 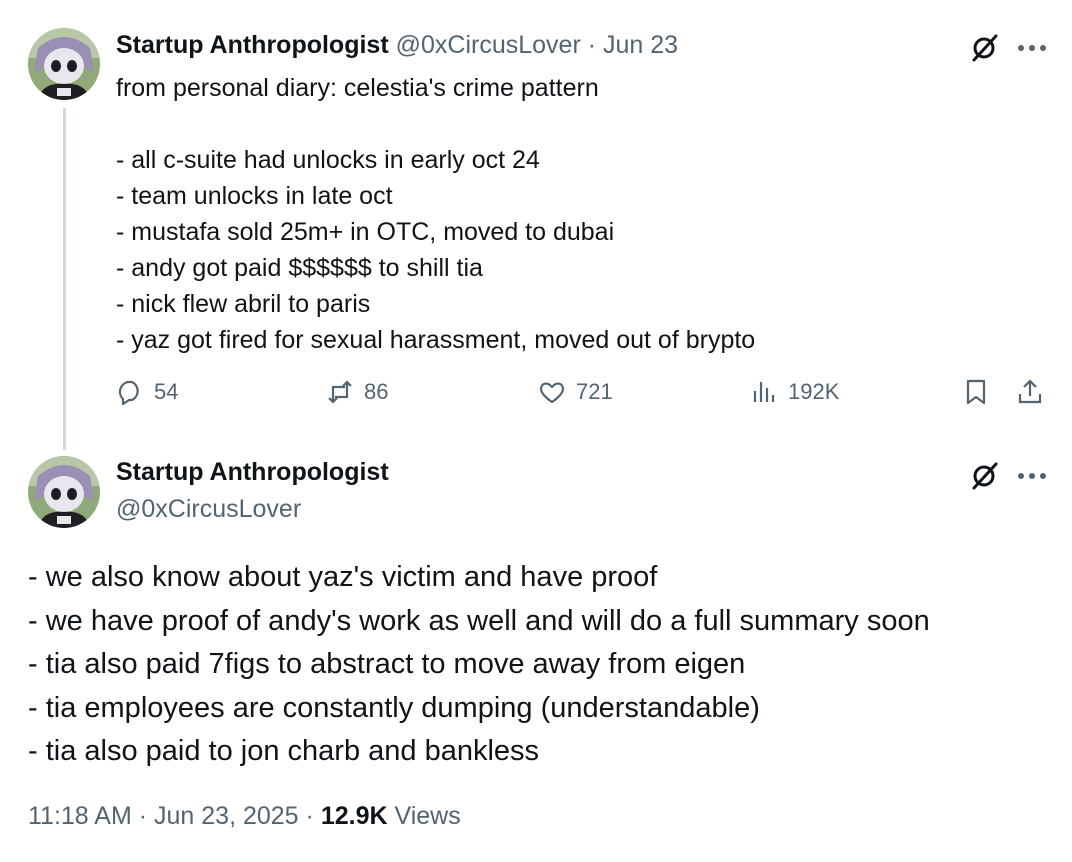 I want to click on bookmark-icon, so click(x=976, y=392).